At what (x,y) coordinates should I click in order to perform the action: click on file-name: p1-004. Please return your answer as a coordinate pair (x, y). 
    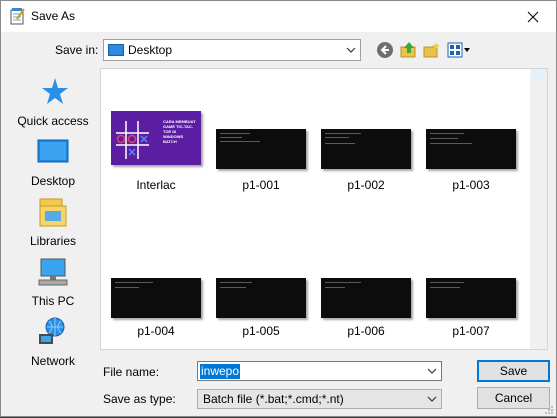
    Looking at the image, I should click on (156, 331).